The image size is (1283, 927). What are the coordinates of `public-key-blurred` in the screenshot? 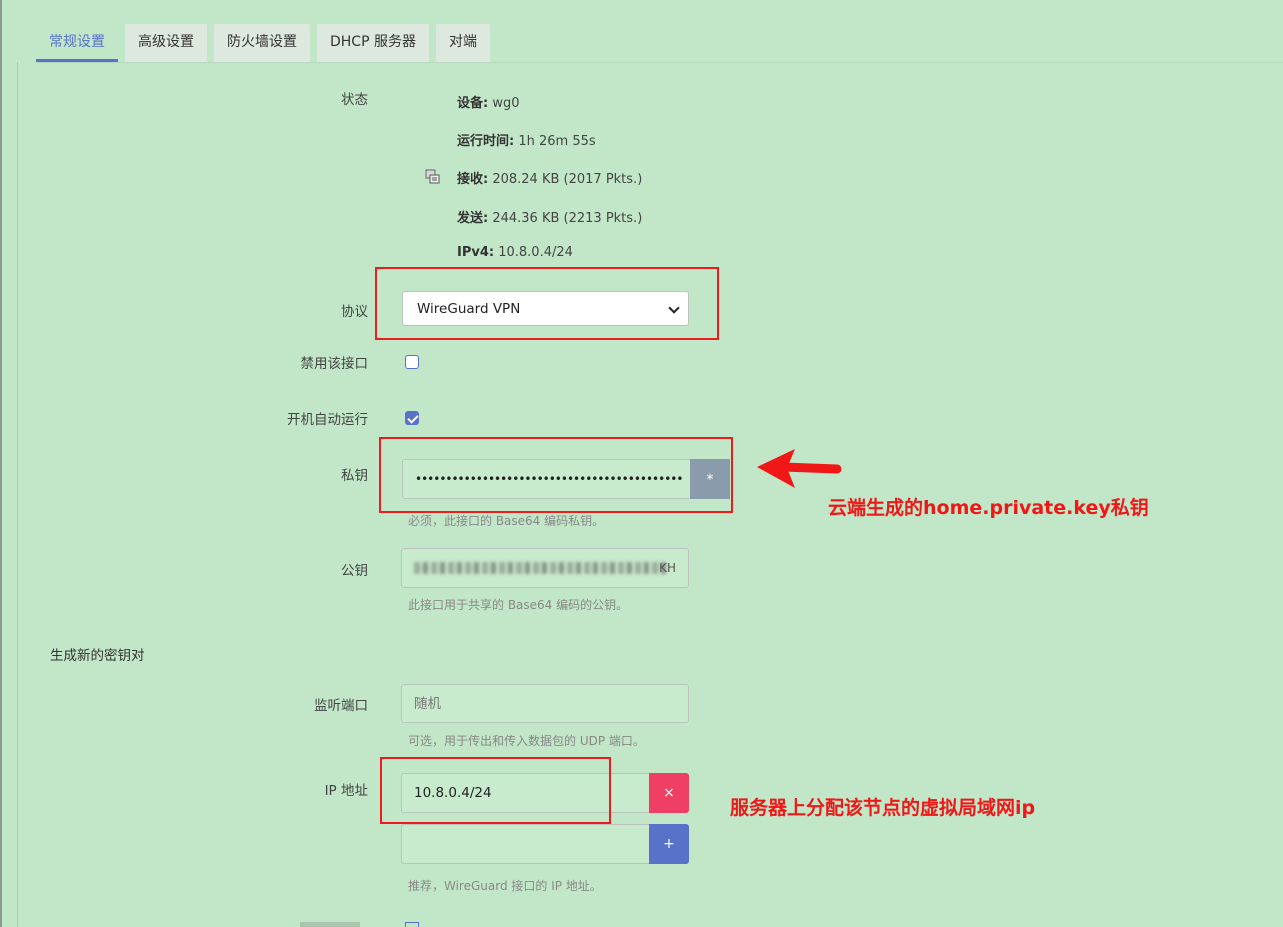 It's located at (541, 568).